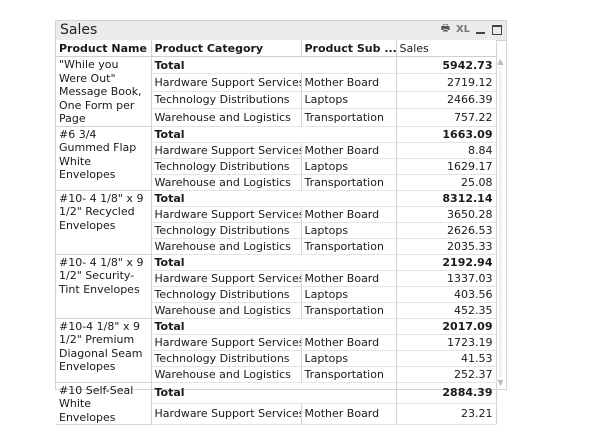  What do you see at coordinates (446, 100) in the screenshot?
I see `sales-cell: 2466.39` at bounding box center [446, 100].